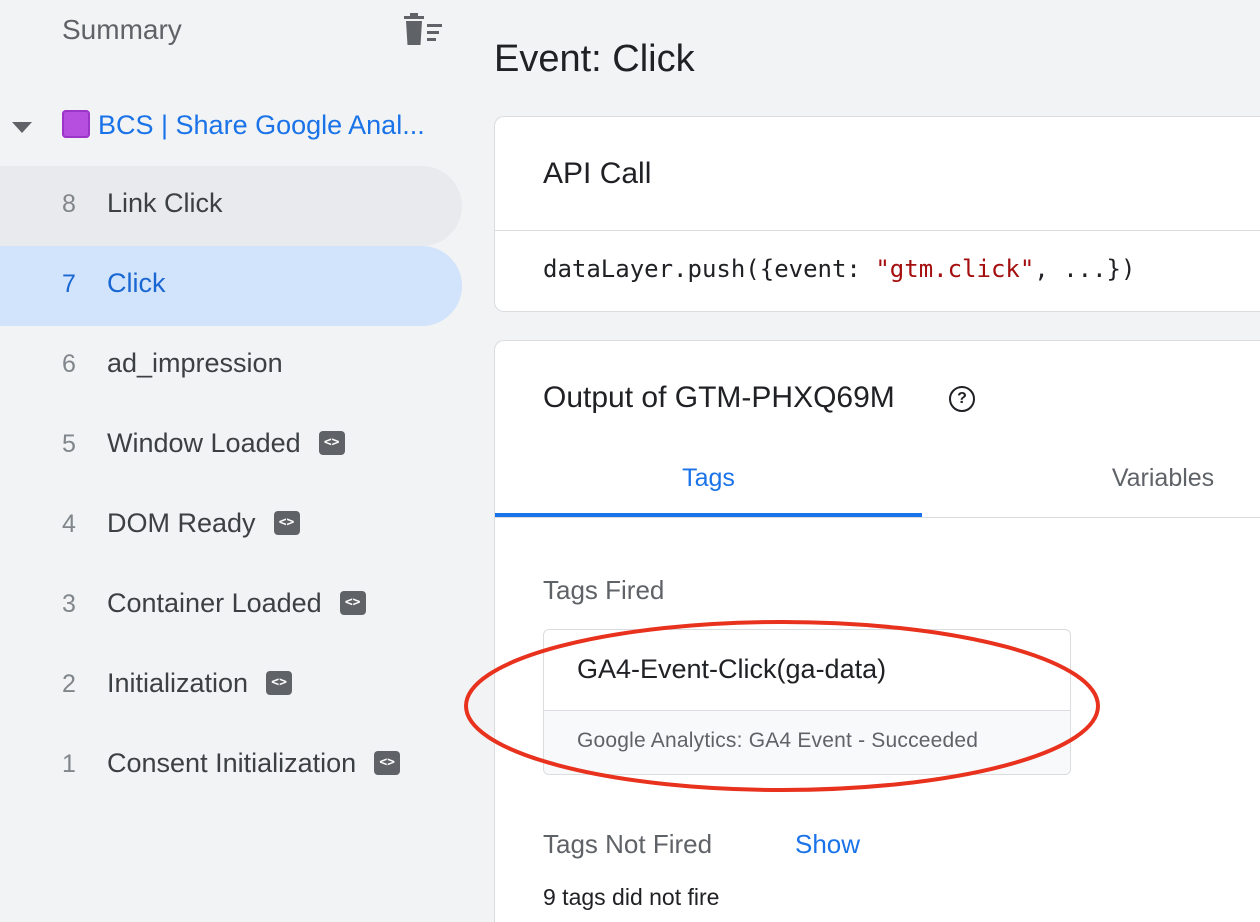 This screenshot has height=922, width=1260. I want to click on event-label: Consent Initialization <>, so click(254, 763).